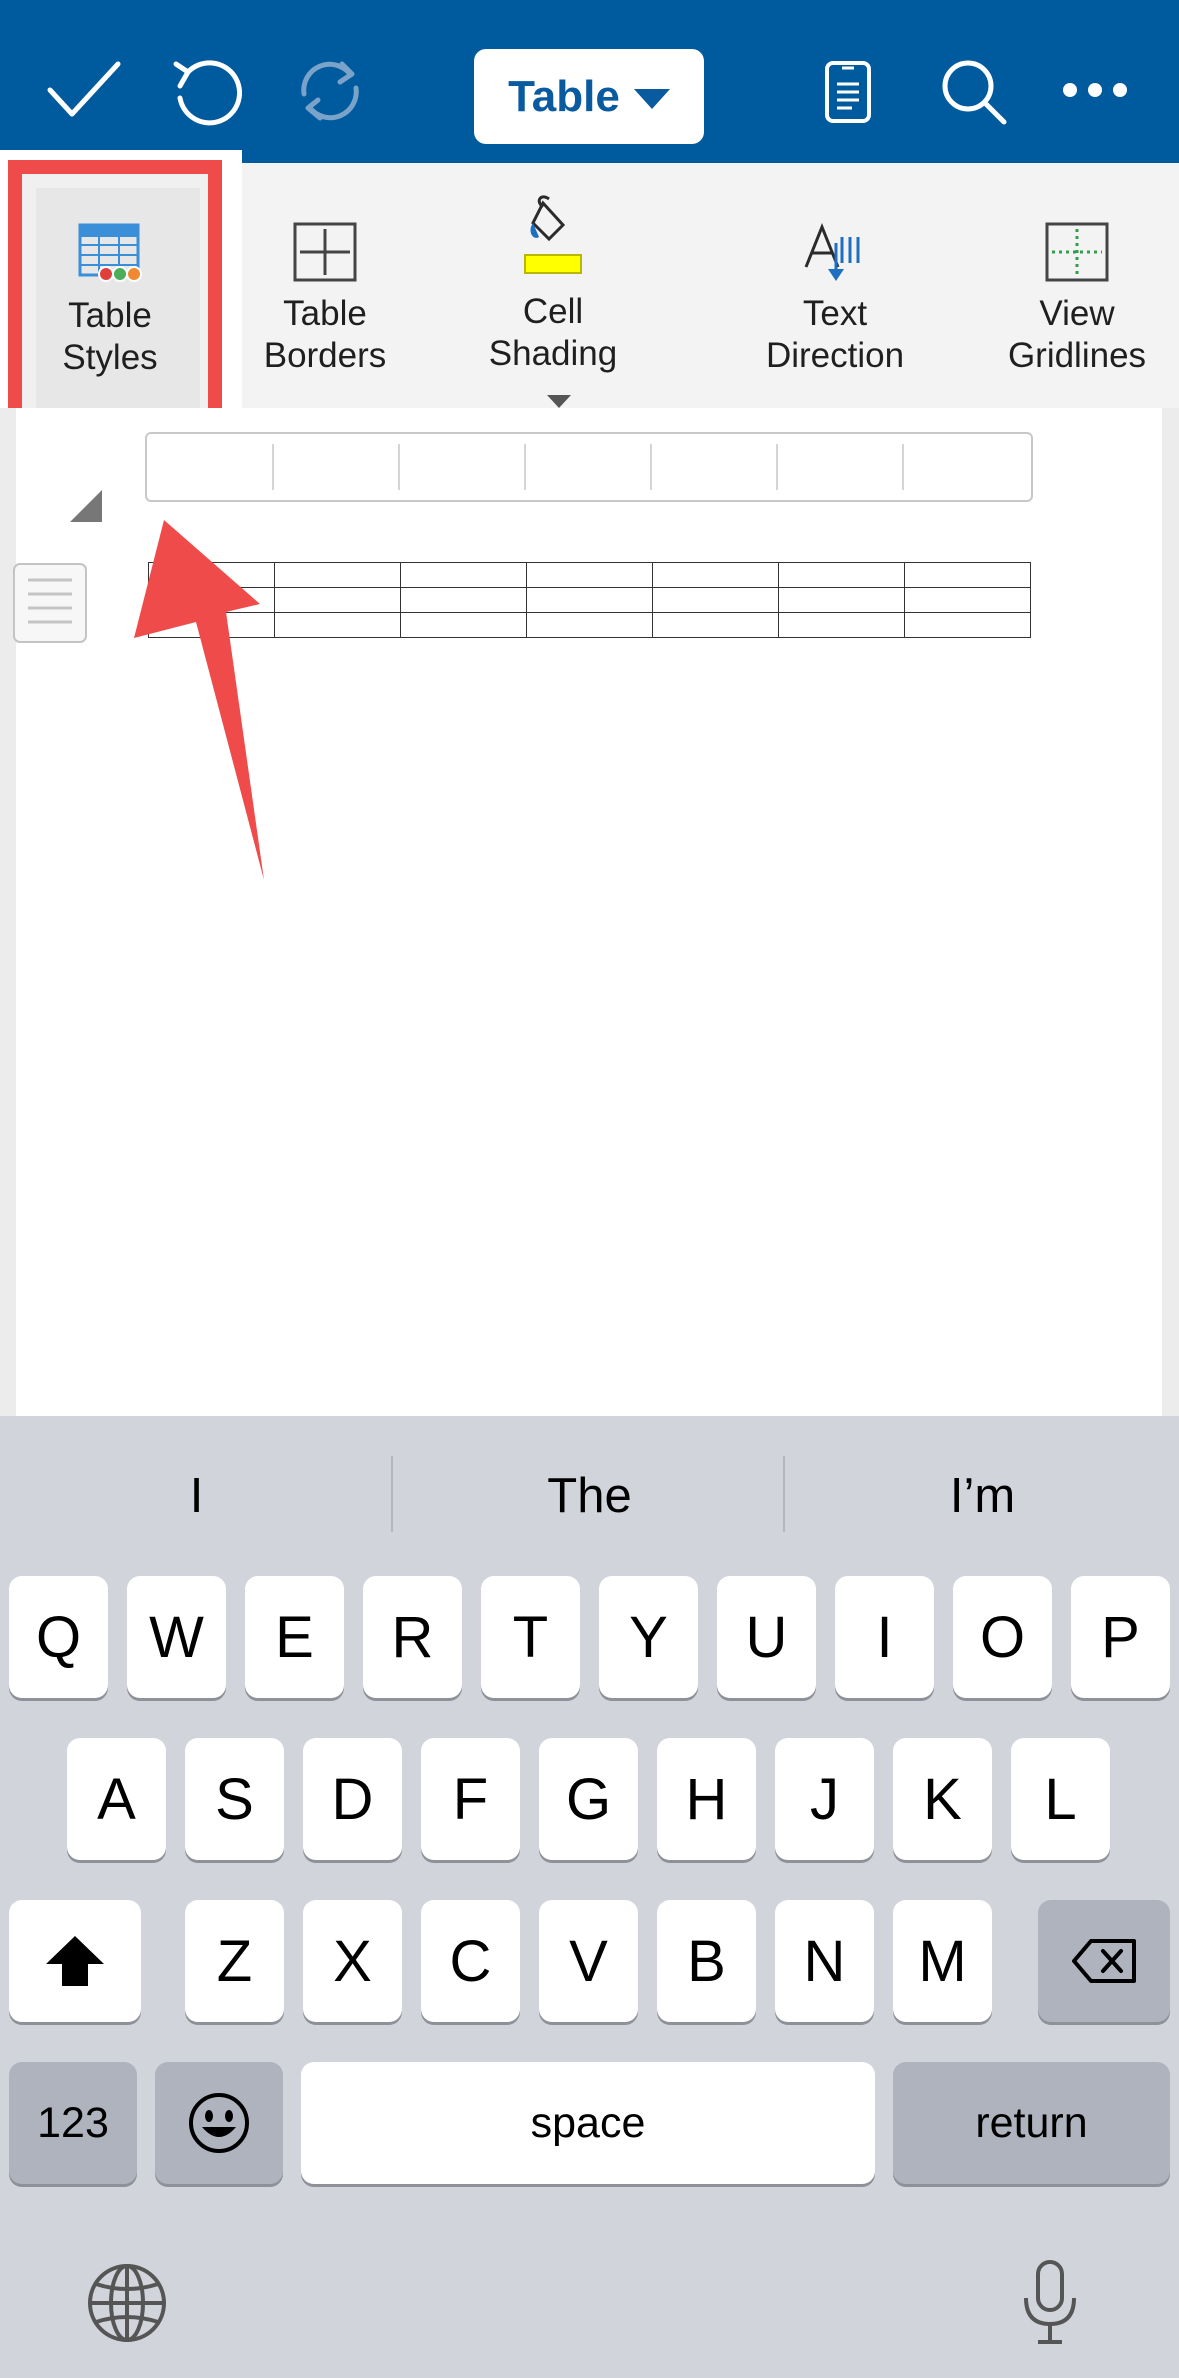 The height and width of the screenshot is (2378, 1179). Describe the element at coordinates (1170, 912) in the screenshot. I see `page-margin-right` at that location.